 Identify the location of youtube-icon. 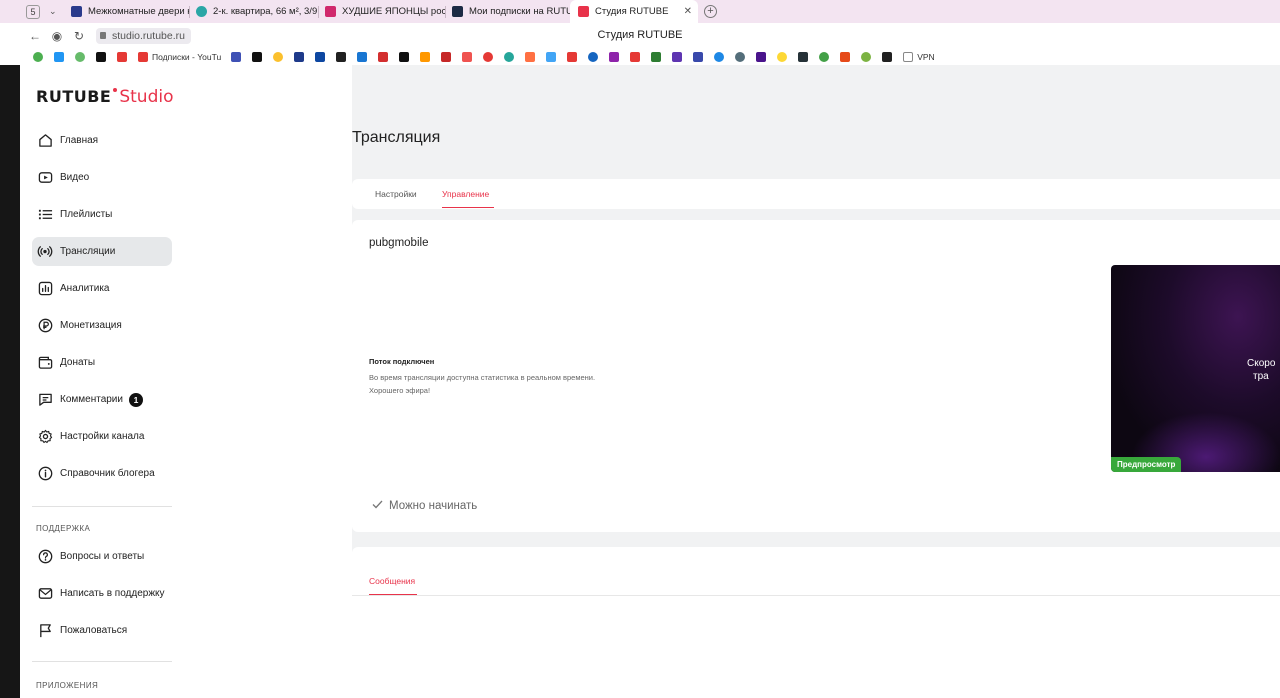
(143, 56).